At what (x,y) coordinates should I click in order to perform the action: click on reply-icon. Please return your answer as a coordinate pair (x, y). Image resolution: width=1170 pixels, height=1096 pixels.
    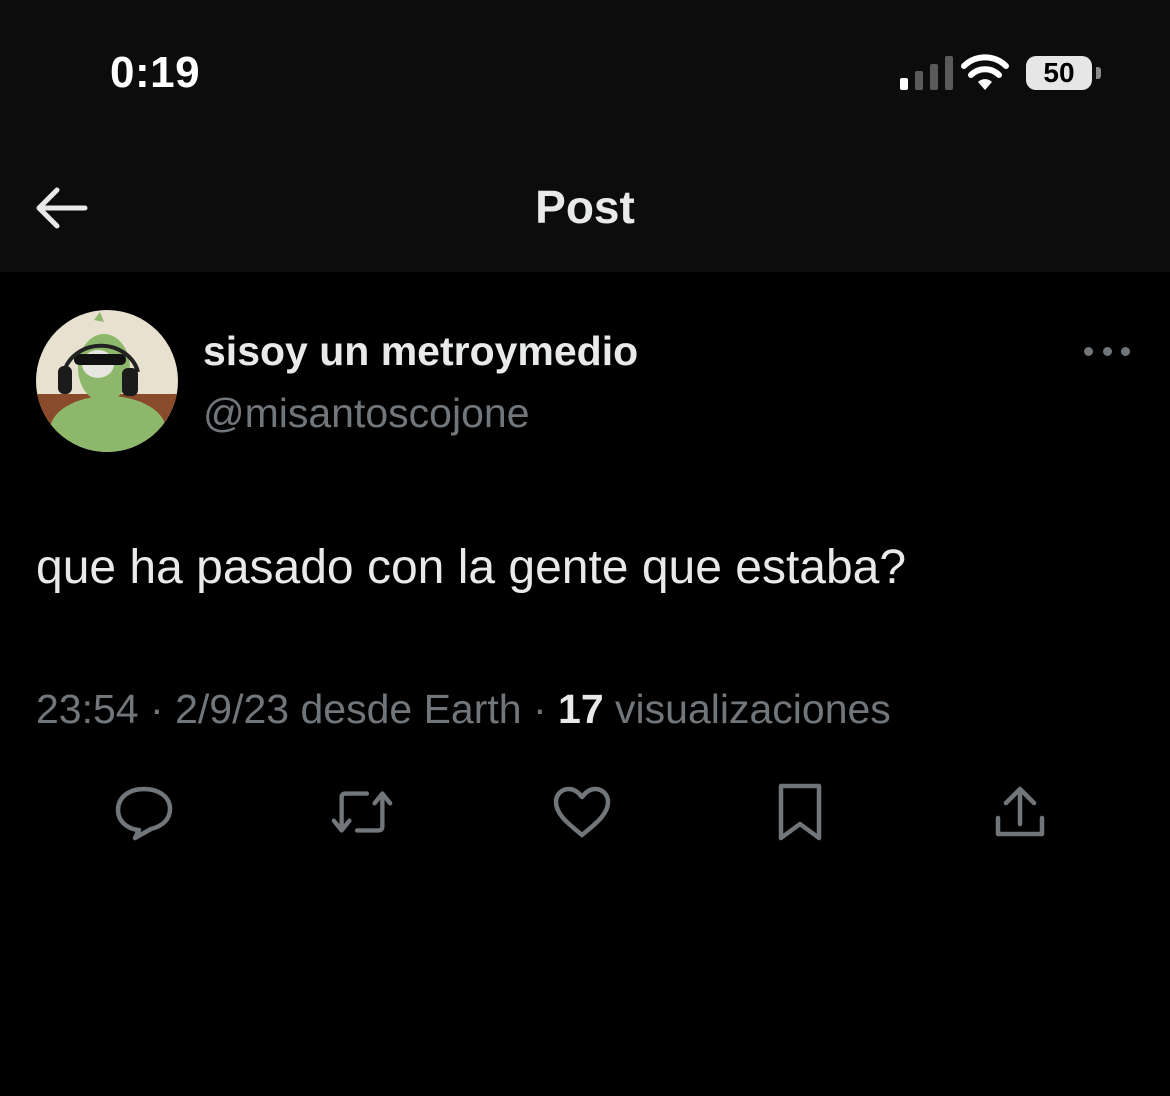
    Looking at the image, I should click on (144, 813).